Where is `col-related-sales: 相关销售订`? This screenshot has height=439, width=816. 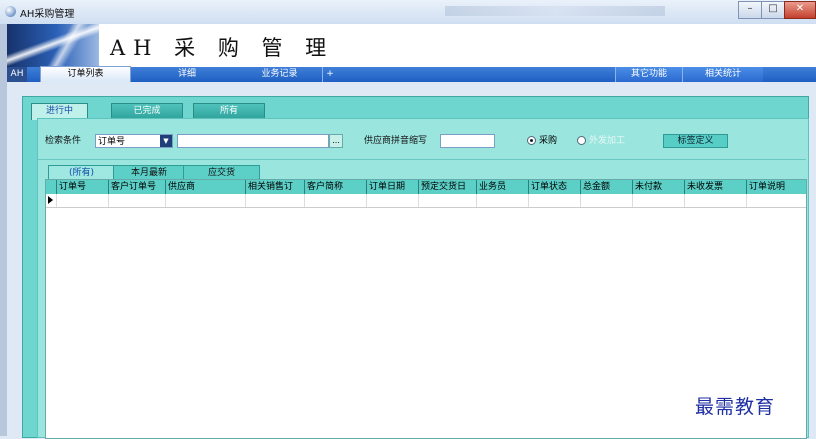
col-related-sales: 相关销售订 is located at coordinates (274, 187).